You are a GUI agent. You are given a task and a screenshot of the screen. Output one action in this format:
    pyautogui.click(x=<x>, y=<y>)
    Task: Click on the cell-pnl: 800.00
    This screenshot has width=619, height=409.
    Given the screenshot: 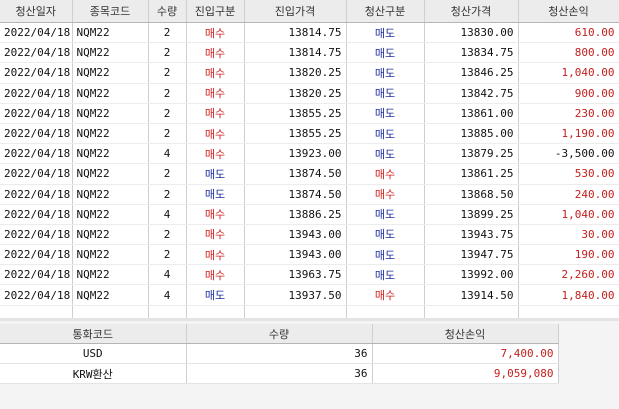 What is the action you would take?
    pyautogui.click(x=568, y=53)
    